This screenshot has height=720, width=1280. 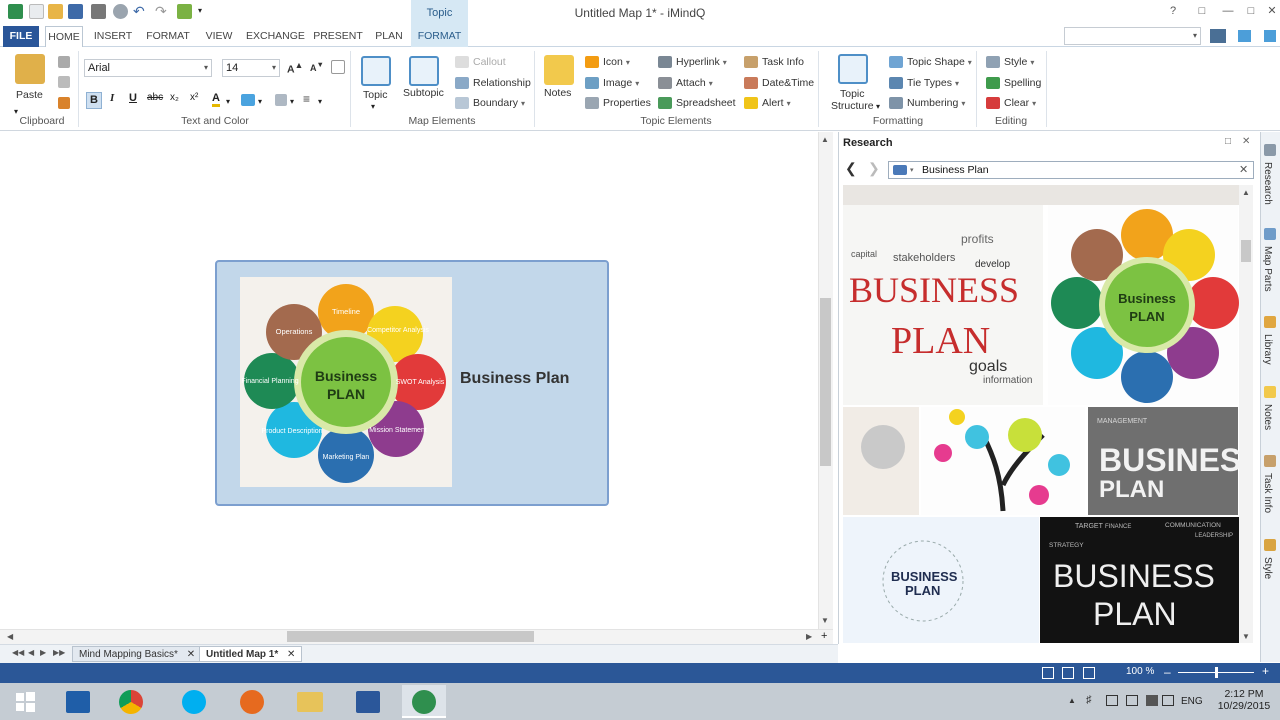 I want to click on tab-format-topic: FORMAT, so click(x=439, y=36).